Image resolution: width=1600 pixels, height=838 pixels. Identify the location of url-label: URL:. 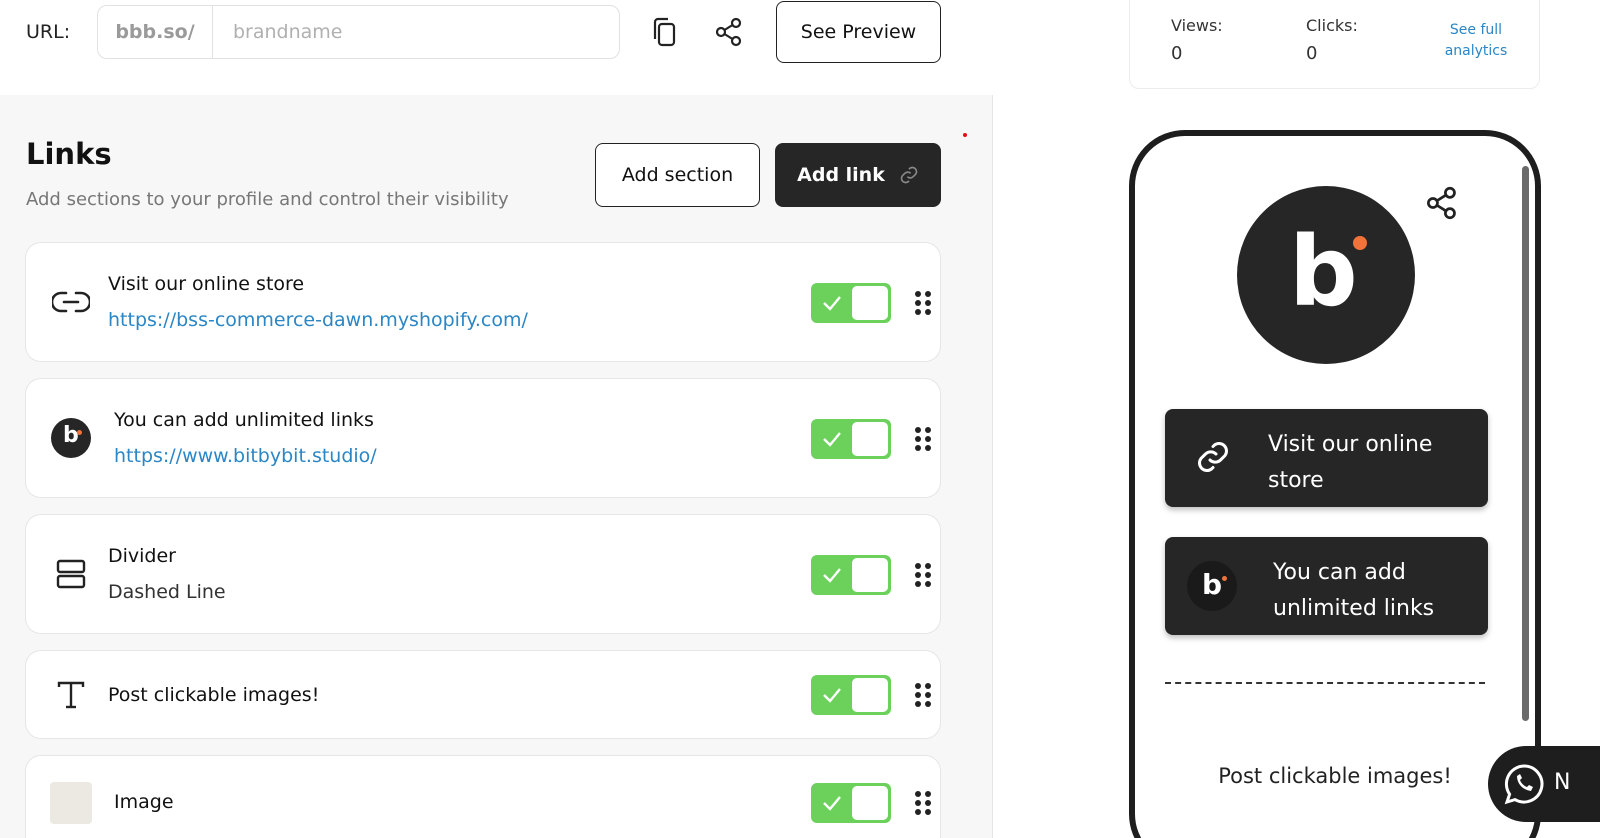
(48, 32).